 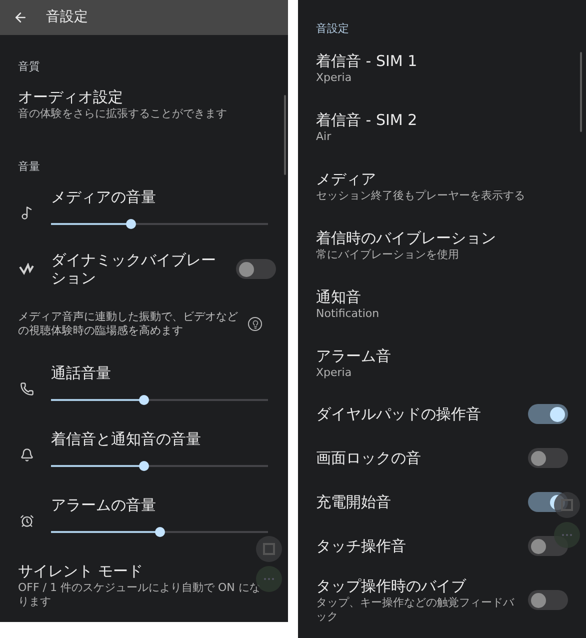 What do you see at coordinates (67, 17) in the screenshot?
I see `screen-title: 音設定` at bounding box center [67, 17].